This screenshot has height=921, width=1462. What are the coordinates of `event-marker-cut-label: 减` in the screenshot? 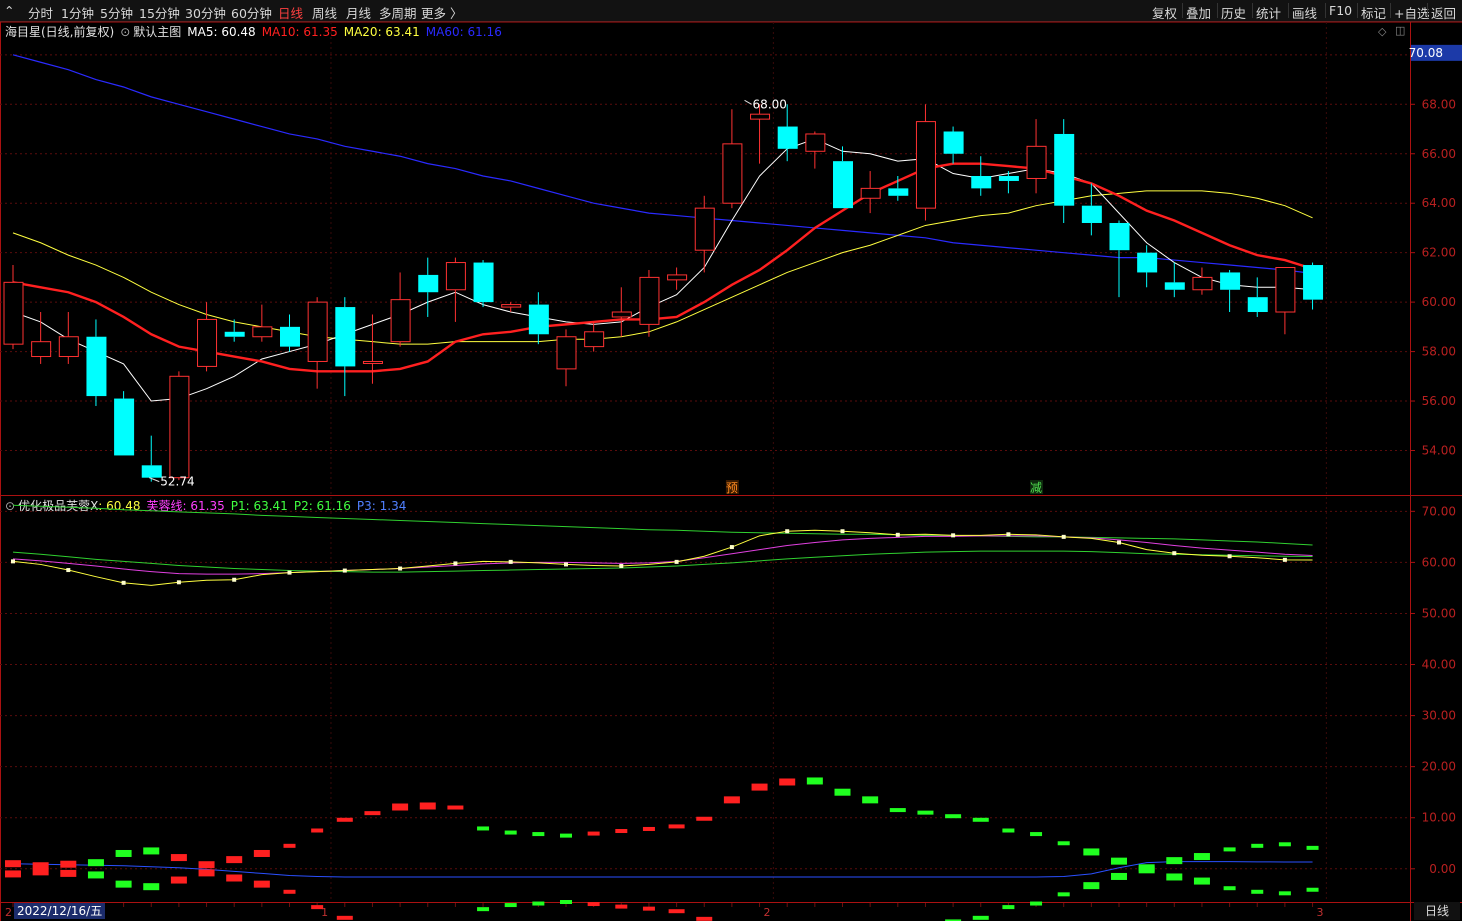 It's located at (1036, 488).